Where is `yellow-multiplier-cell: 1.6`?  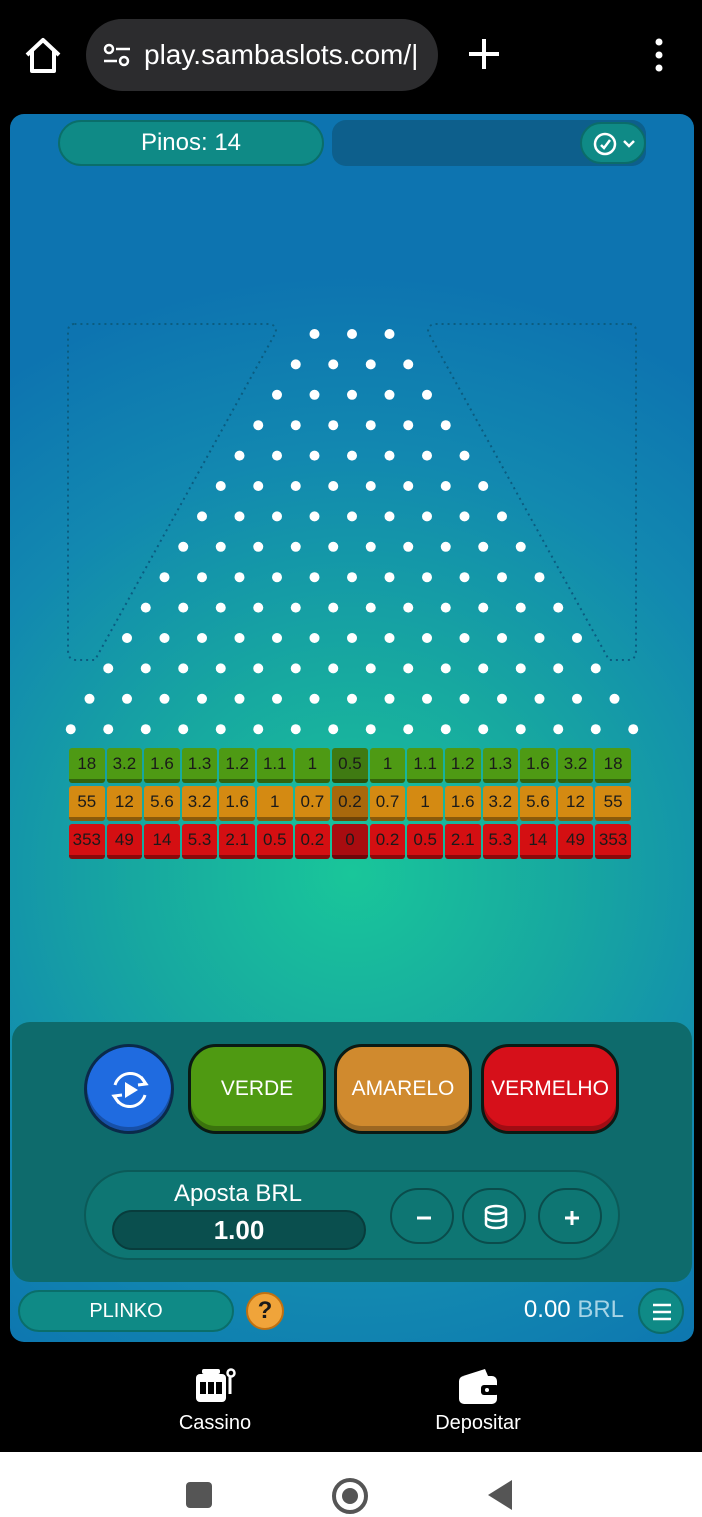 yellow-multiplier-cell: 1.6 is located at coordinates (462, 803).